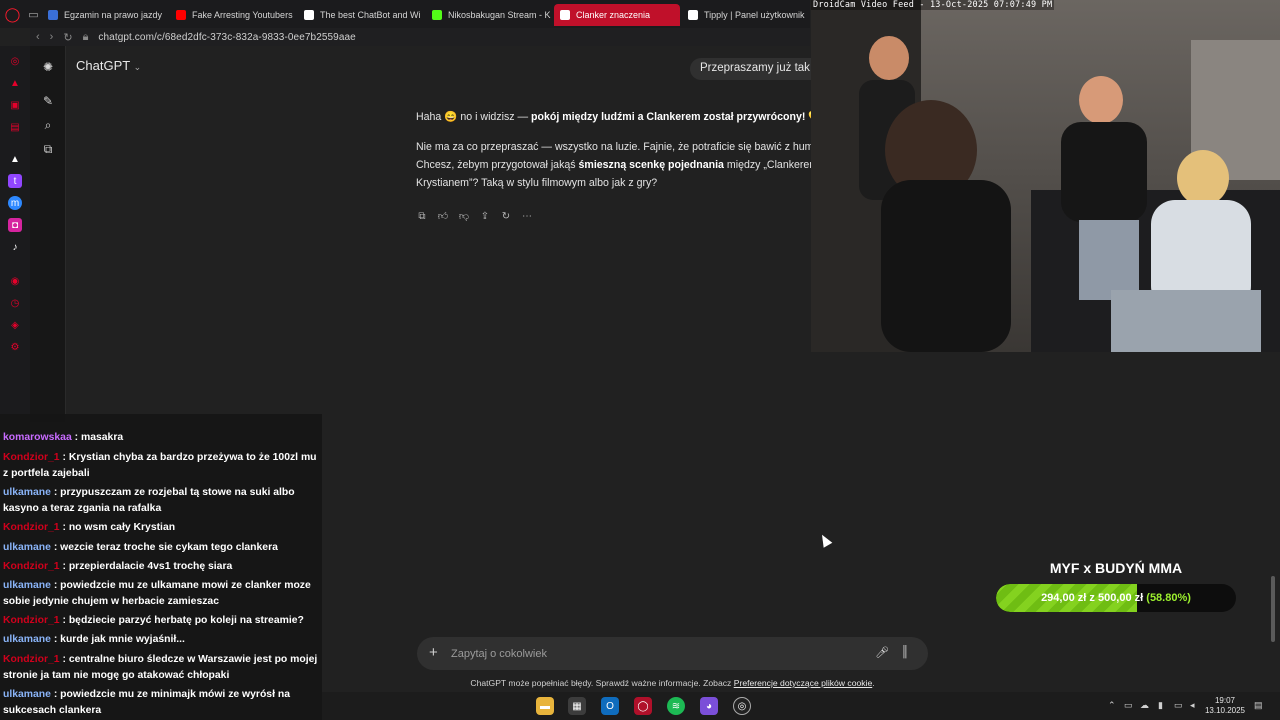 The image size is (1280, 720). Describe the element at coordinates (905, 652) in the screenshot. I see `voice-mode-icon: ║` at that location.